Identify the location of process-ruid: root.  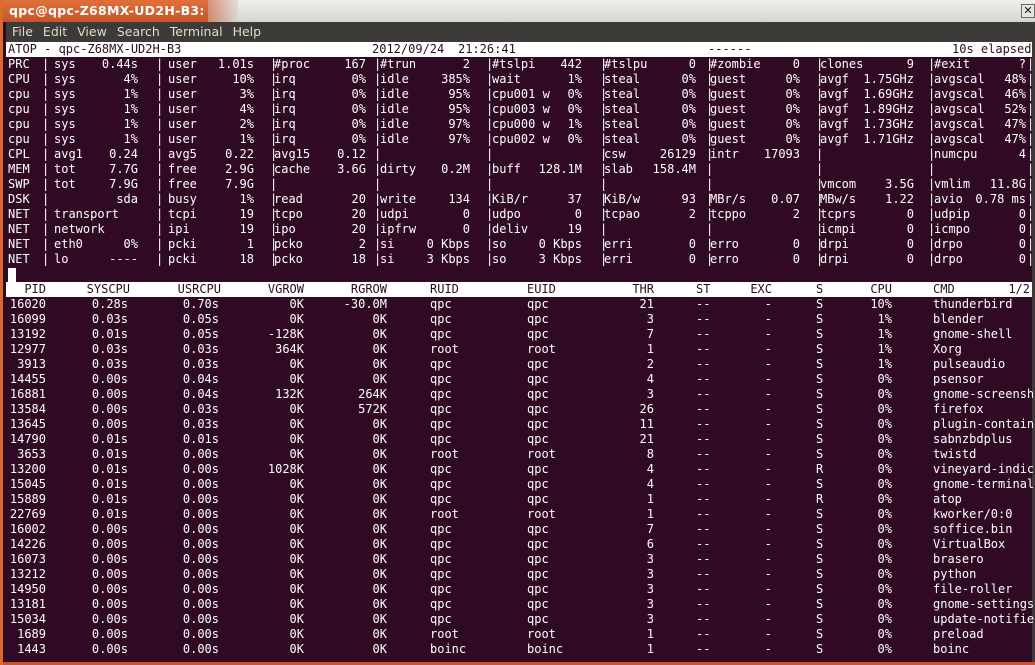
(444, 454).